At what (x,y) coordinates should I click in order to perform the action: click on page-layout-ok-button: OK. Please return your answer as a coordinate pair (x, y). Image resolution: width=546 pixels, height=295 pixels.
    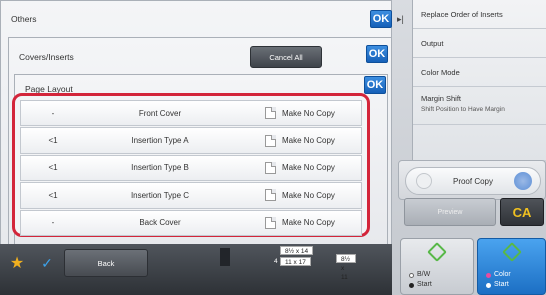
    Looking at the image, I should click on (375, 85).